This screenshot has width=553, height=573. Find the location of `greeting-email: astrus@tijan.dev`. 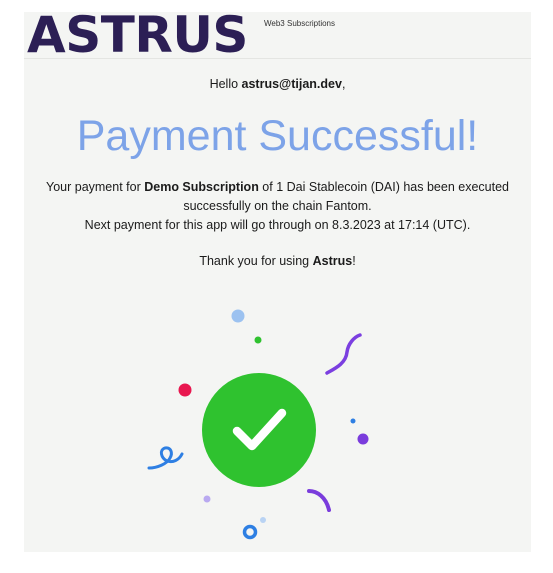

greeting-email: astrus@tijan.dev is located at coordinates (291, 84).